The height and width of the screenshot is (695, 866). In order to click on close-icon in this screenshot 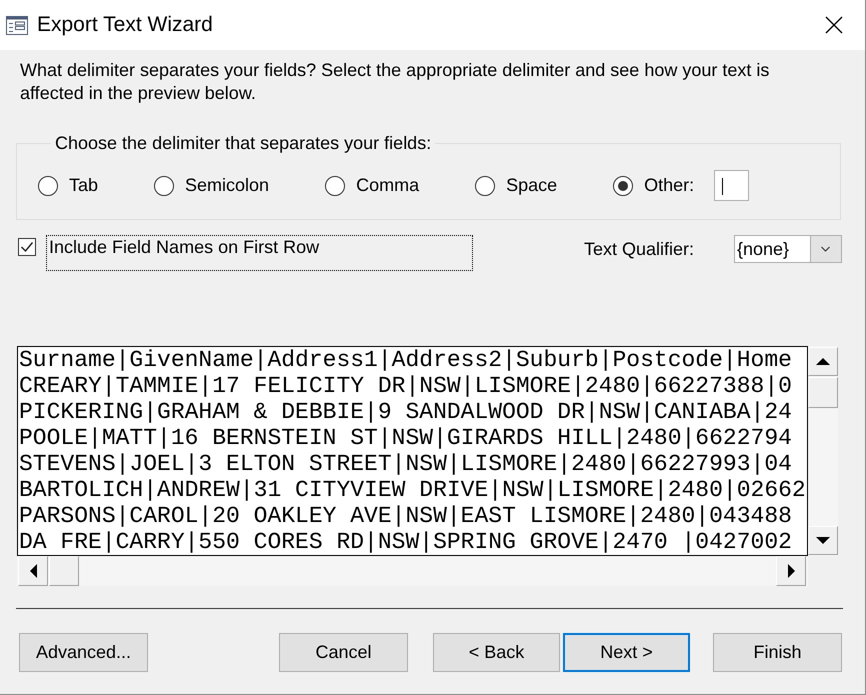, I will do `click(834, 25)`.